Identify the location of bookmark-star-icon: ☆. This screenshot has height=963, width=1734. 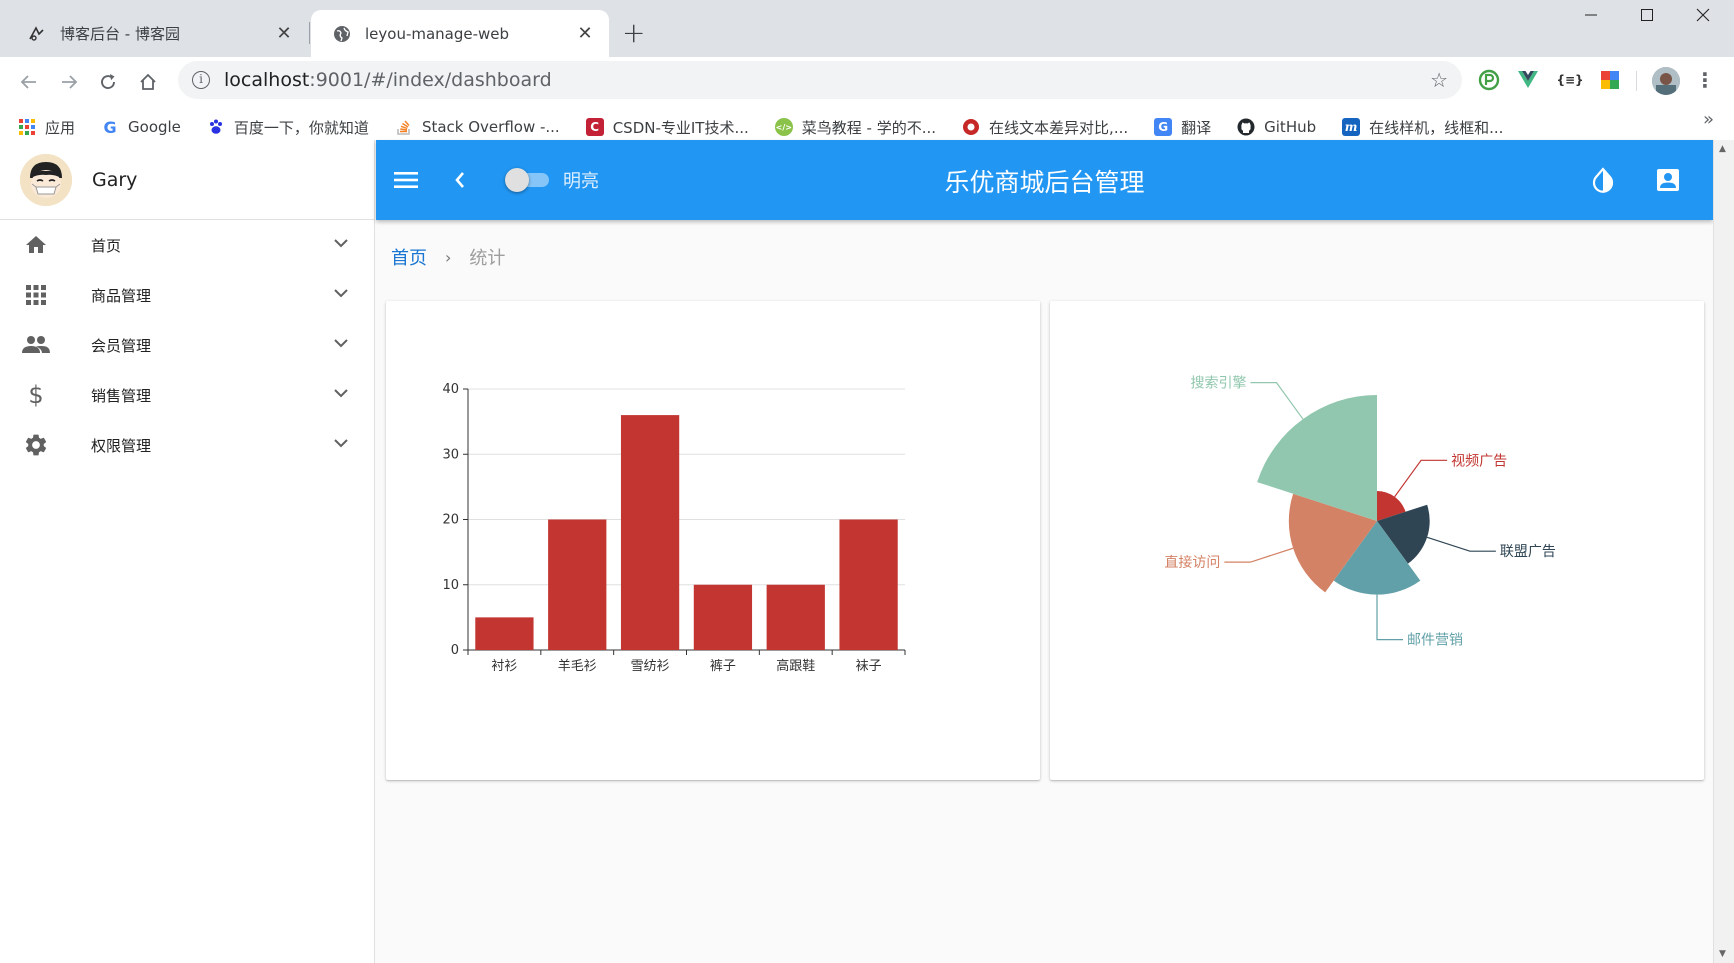
(1439, 80).